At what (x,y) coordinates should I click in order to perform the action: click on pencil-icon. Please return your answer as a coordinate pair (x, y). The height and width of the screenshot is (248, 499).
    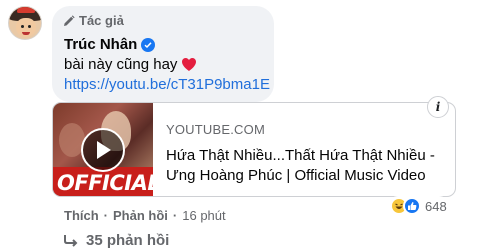
    Looking at the image, I should click on (69, 20).